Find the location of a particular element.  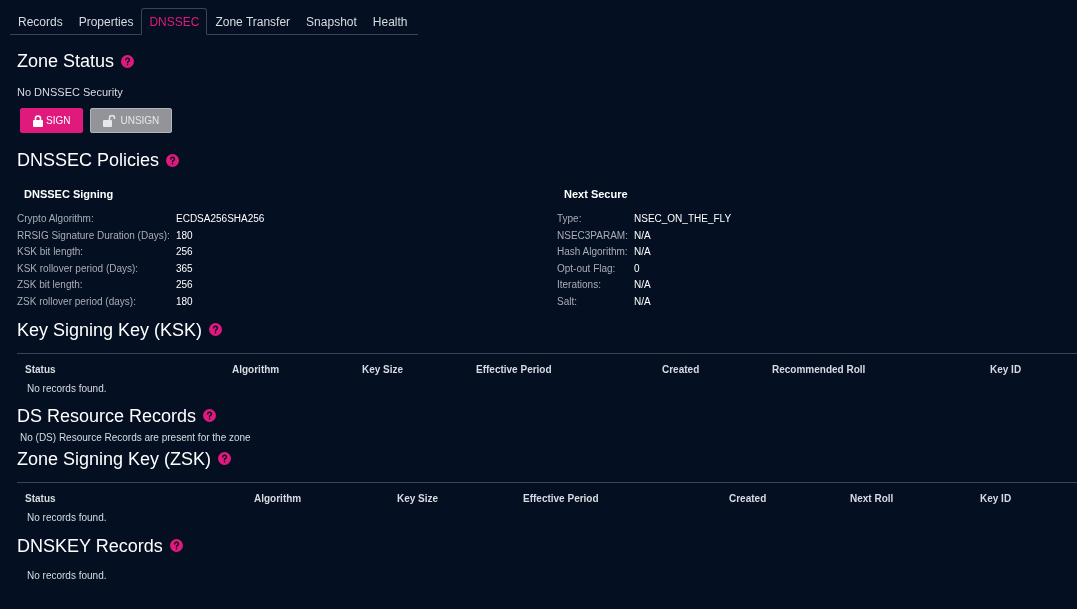

section-heading: Key Signing Key (KSK) is located at coordinates (110, 329).